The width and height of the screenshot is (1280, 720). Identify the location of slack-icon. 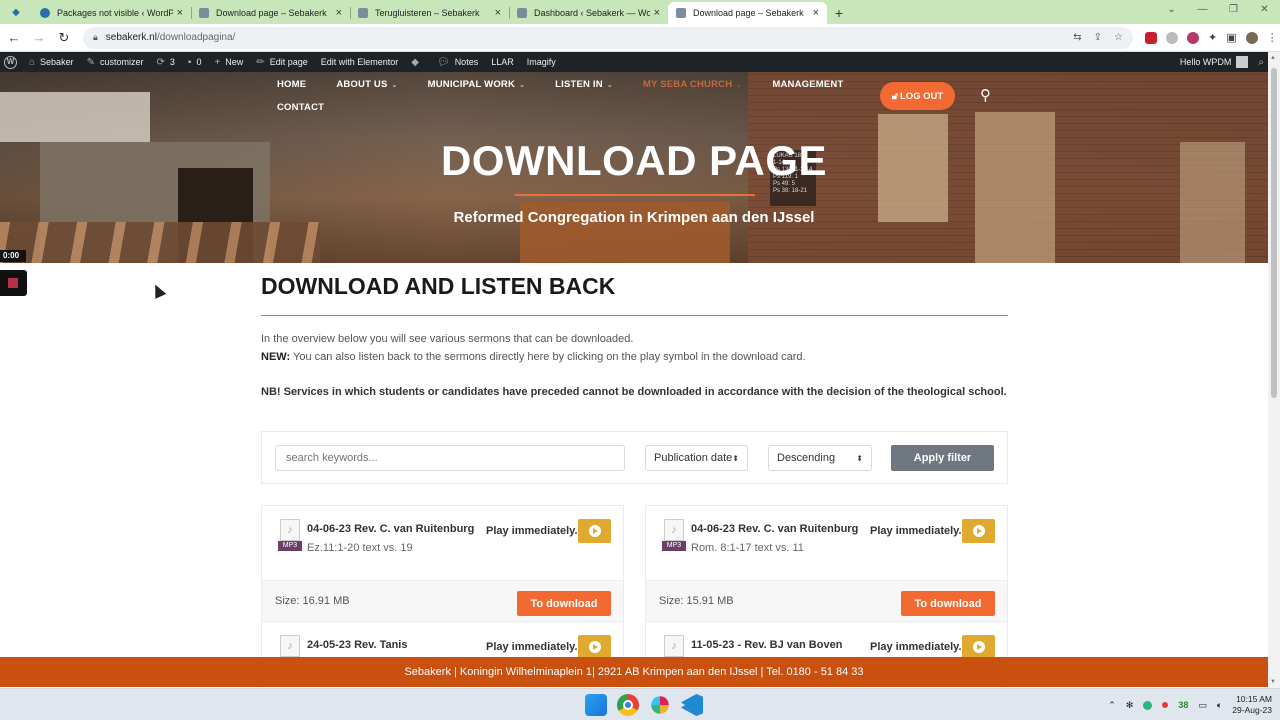
(660, 705).